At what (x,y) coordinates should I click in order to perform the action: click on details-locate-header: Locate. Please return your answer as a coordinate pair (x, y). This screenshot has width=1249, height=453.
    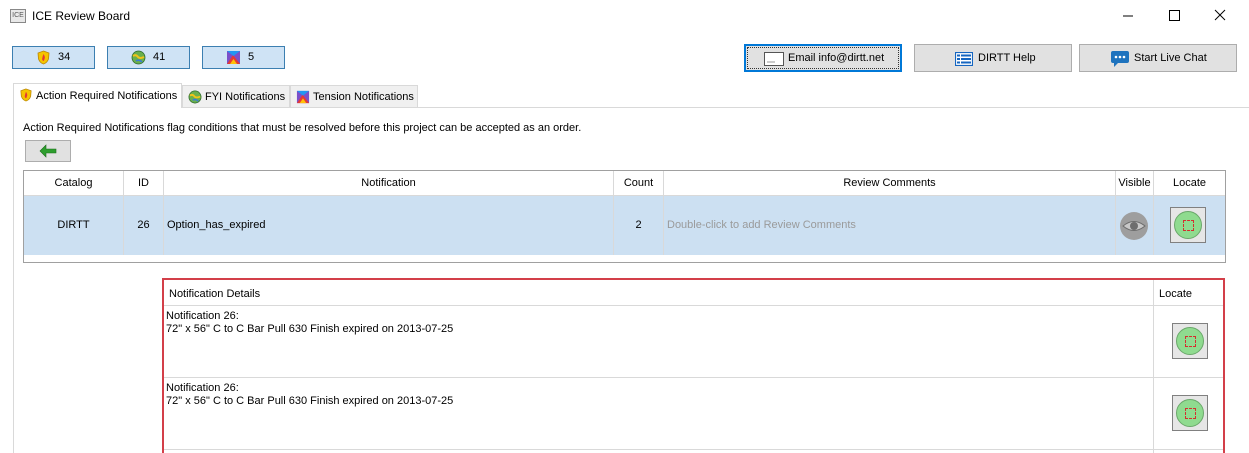
    Looking at the image, I should click on (1188, 293).